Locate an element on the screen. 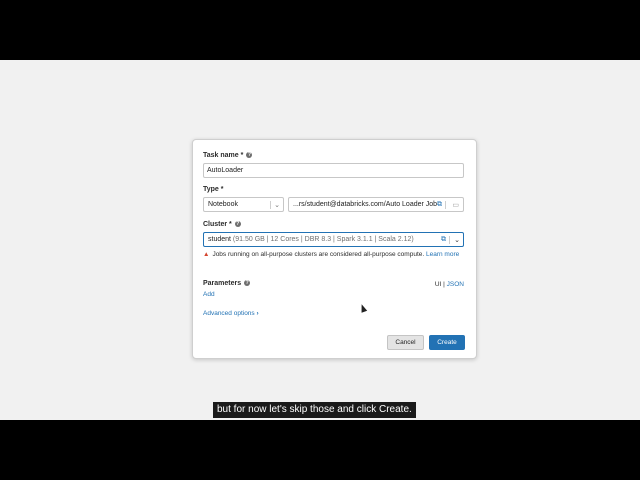 The image size is (640, 480). advanced-options-toggle: Advanced options › is located at coordinates (231, 313).